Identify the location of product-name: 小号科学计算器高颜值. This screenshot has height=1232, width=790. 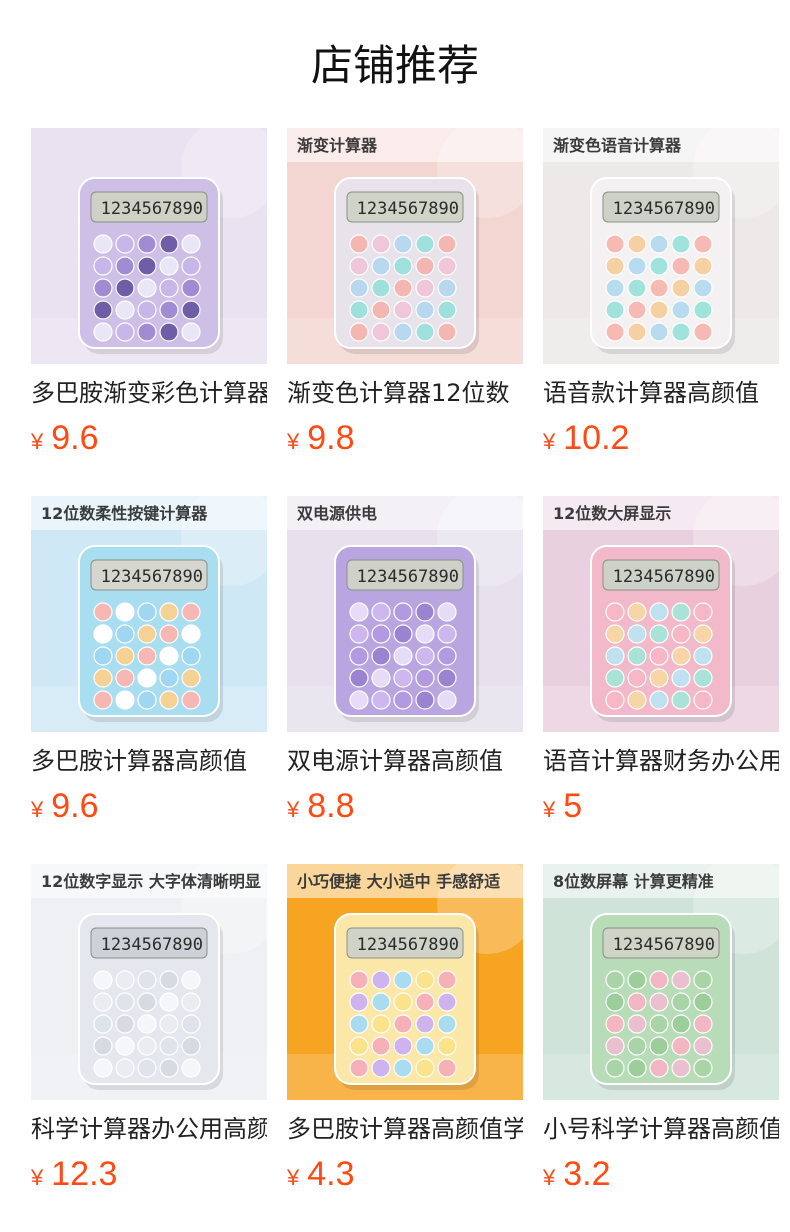
(661, 1129).